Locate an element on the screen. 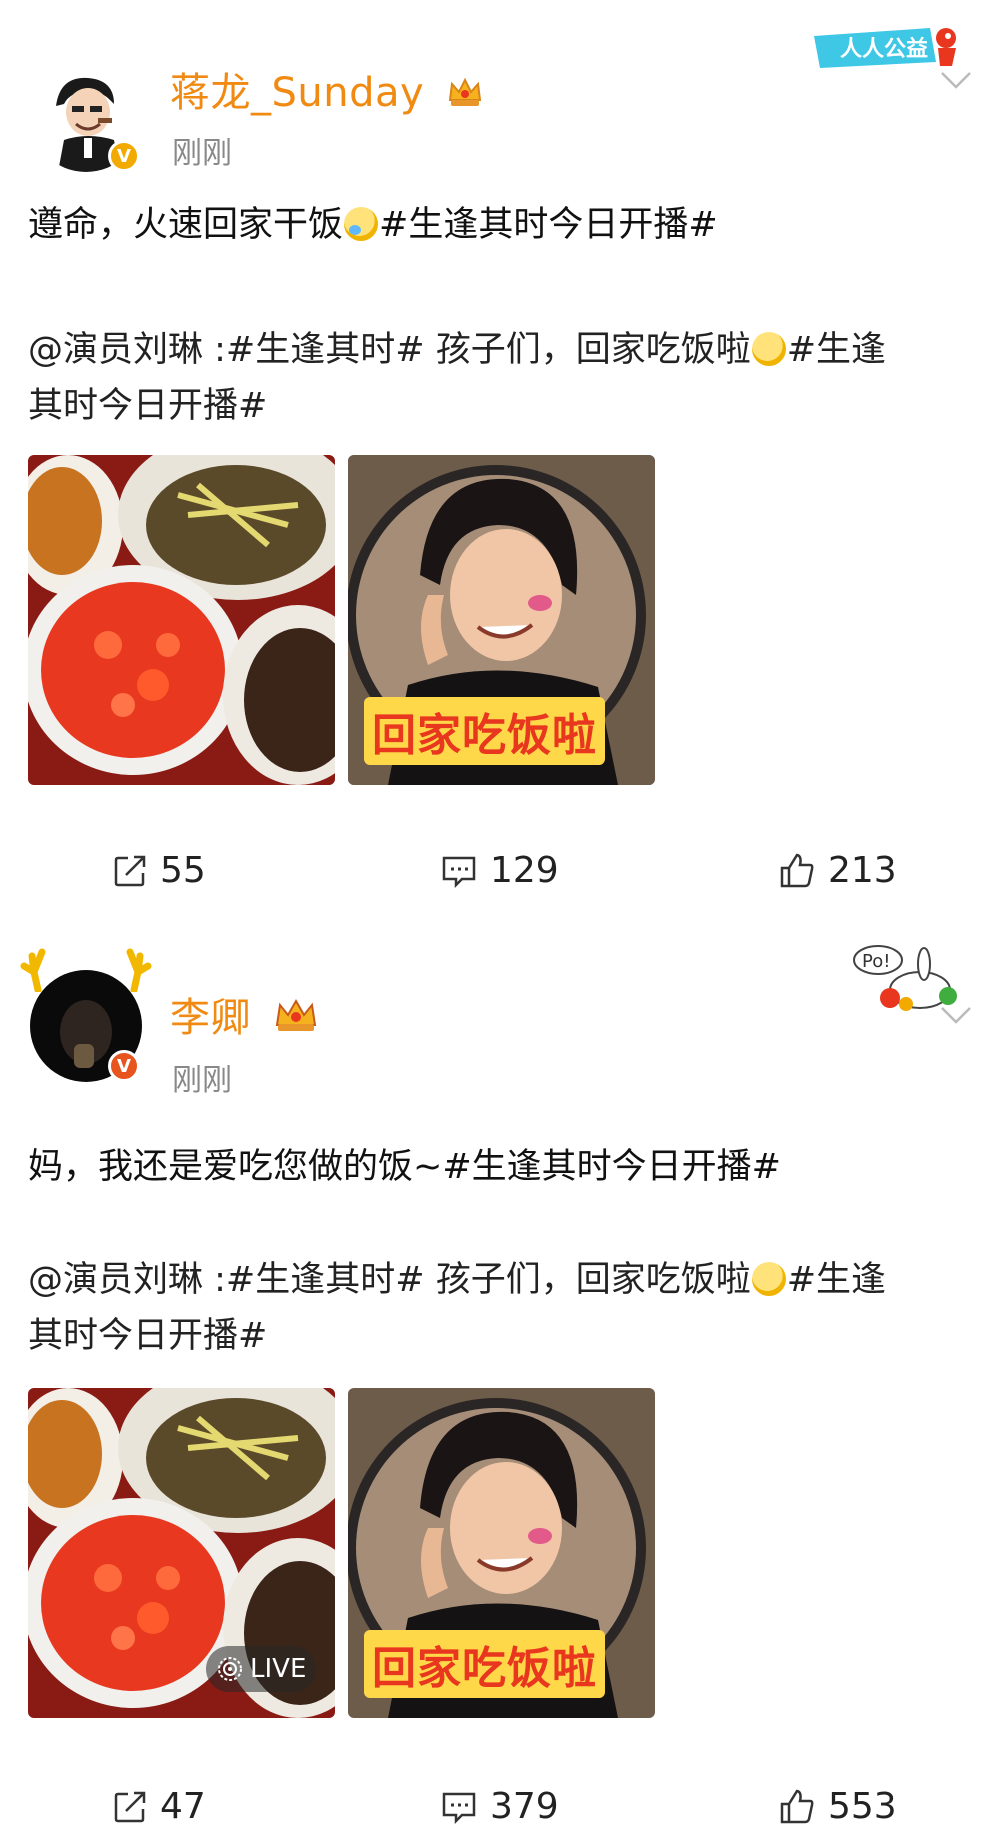  like-button: 553 is located at coordinates (837, 1806).